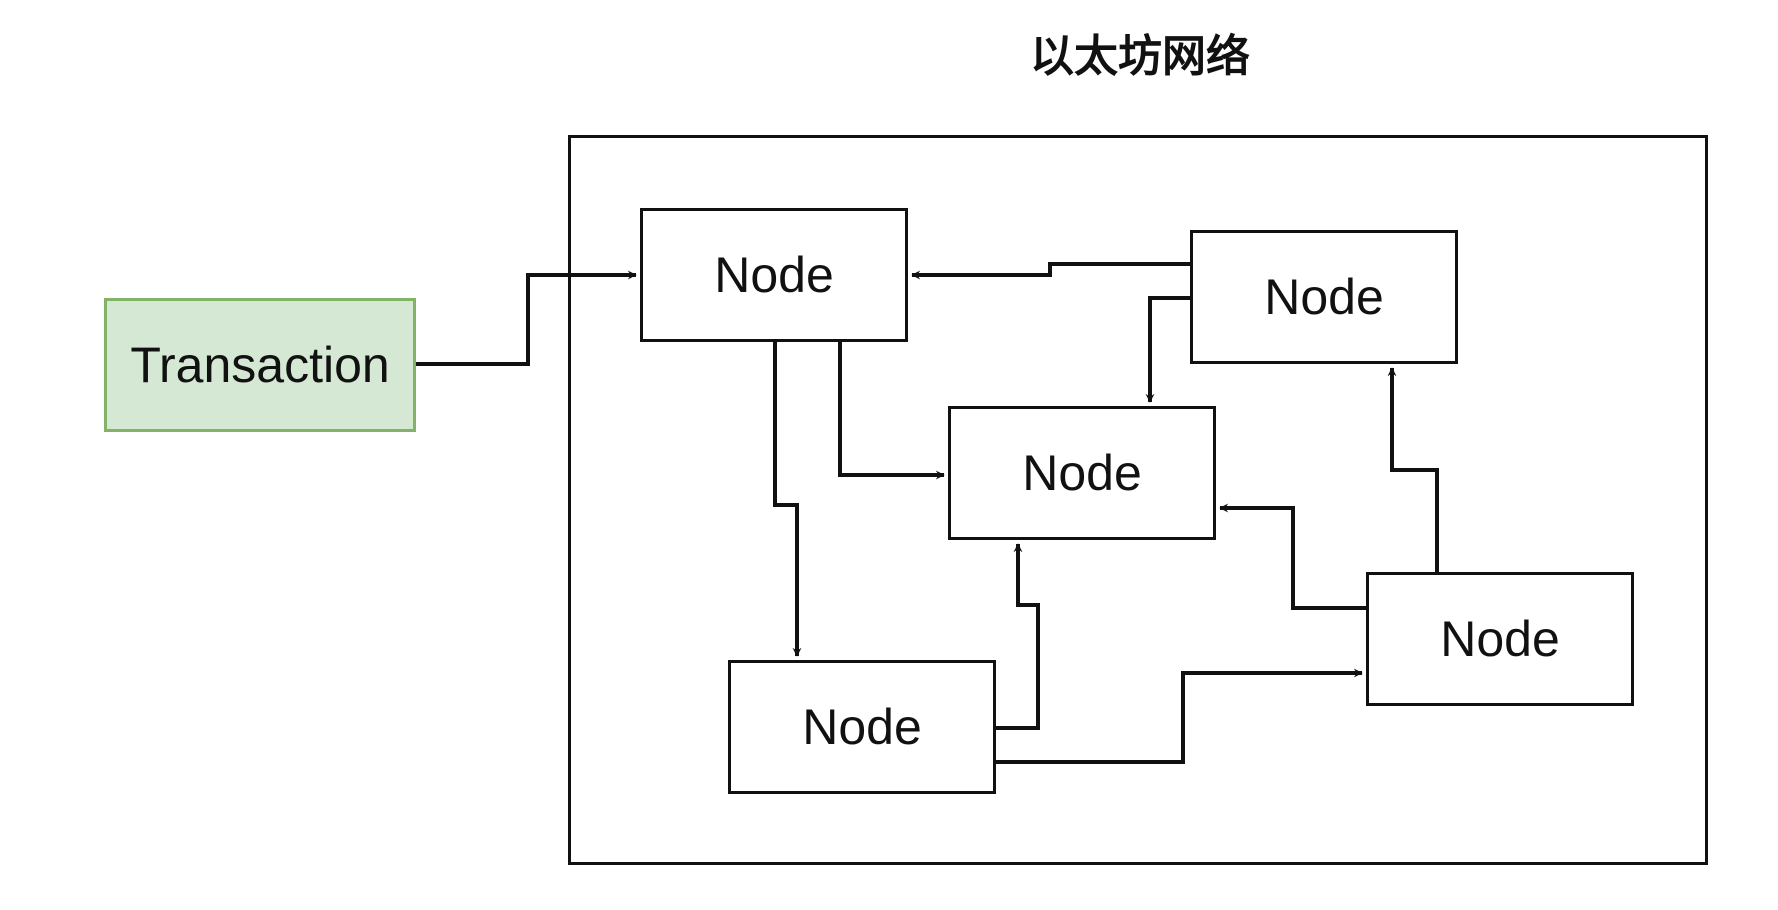  What do you see at coordinates (1179, 716) in the screenshot?
I see `edge-bottomleft-to-bottomright` at bounding box center [1179, 716].